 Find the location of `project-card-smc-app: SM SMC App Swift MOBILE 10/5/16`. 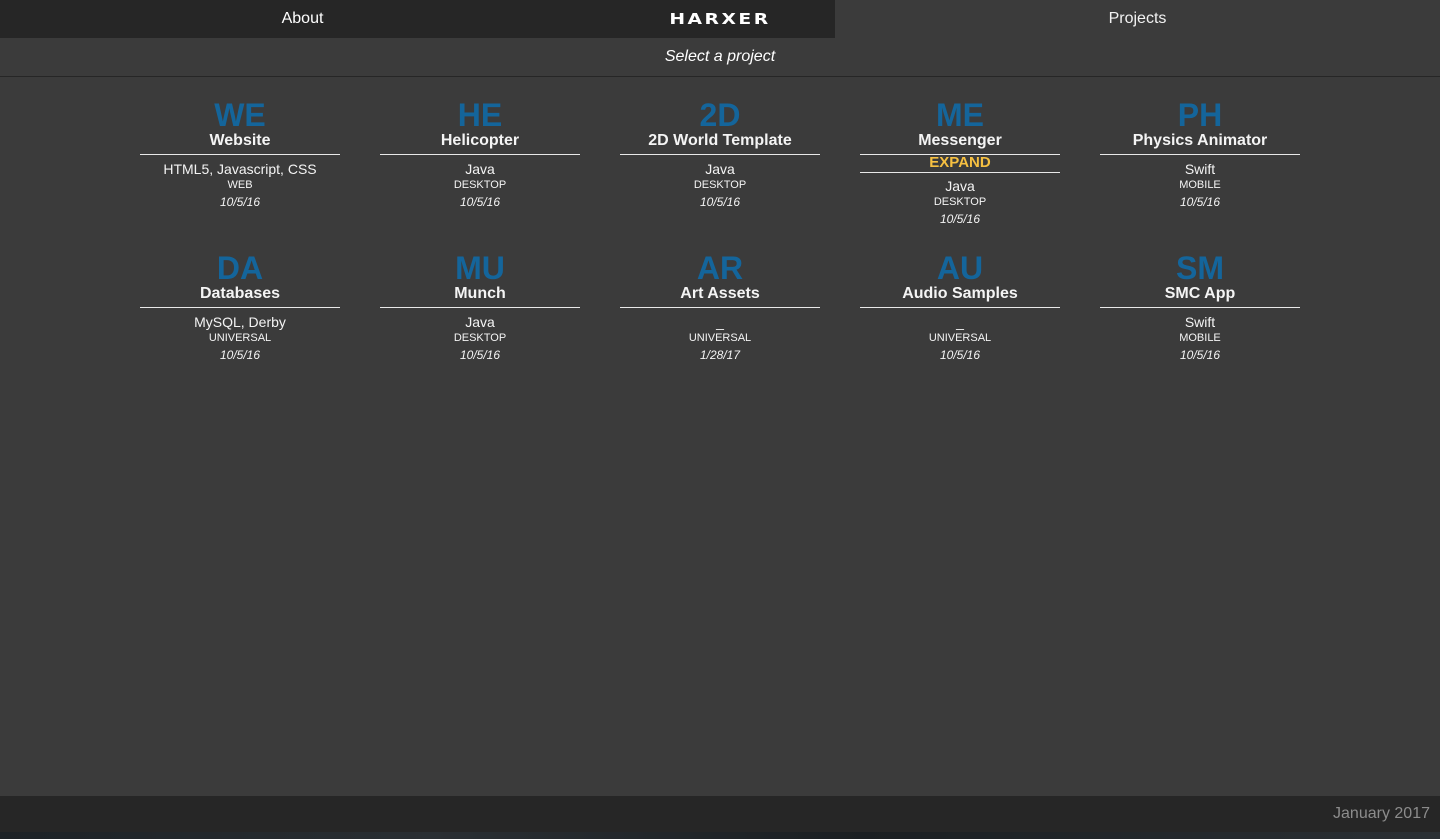

project-card-smc-app: SM SMC App Swift MOBILE 10/5/16 is located at coordinates (1200, 306).